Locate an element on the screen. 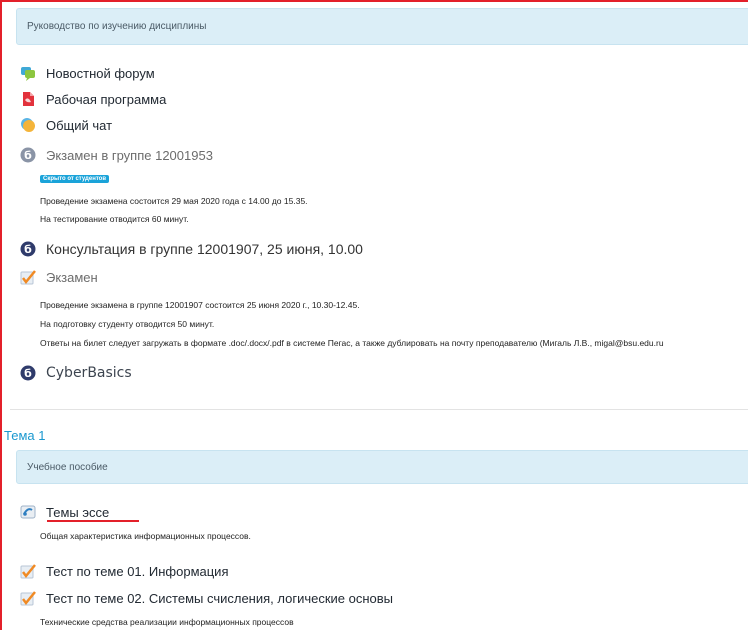 The height and width of the screenshot is (630, 748). activity-exam-link: Экзамен is located at coordinates (72, 277).